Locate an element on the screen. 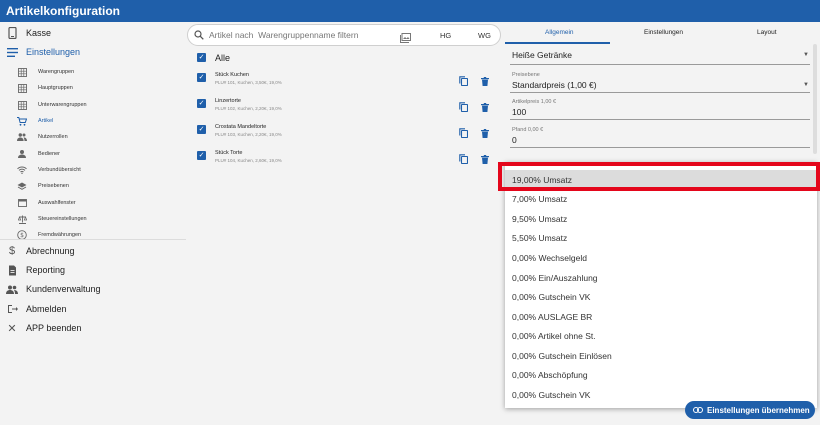  preisebene-label: Preisebene is located at coordinates (526, 75).